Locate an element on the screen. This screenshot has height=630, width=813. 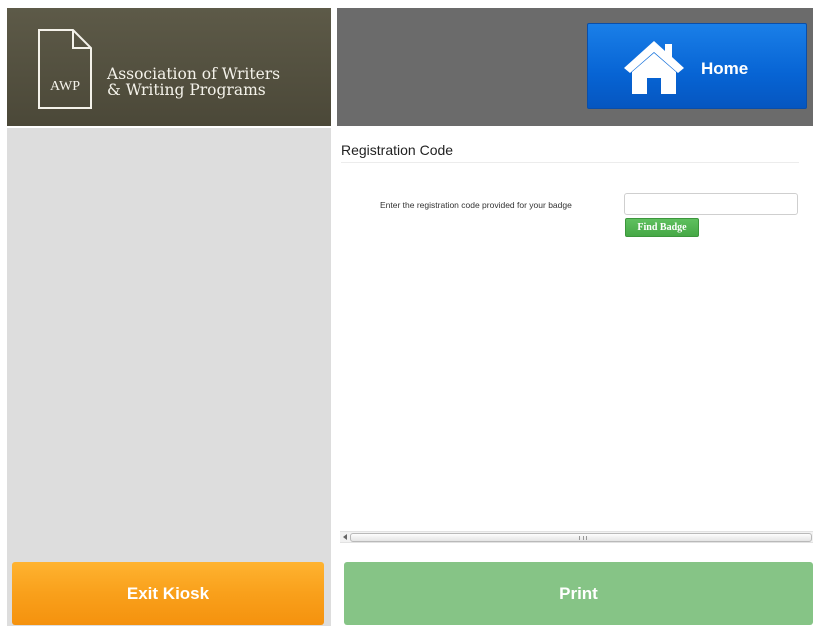
organization-name-line2: & Writing Programs is located at coordinates (186, 90).